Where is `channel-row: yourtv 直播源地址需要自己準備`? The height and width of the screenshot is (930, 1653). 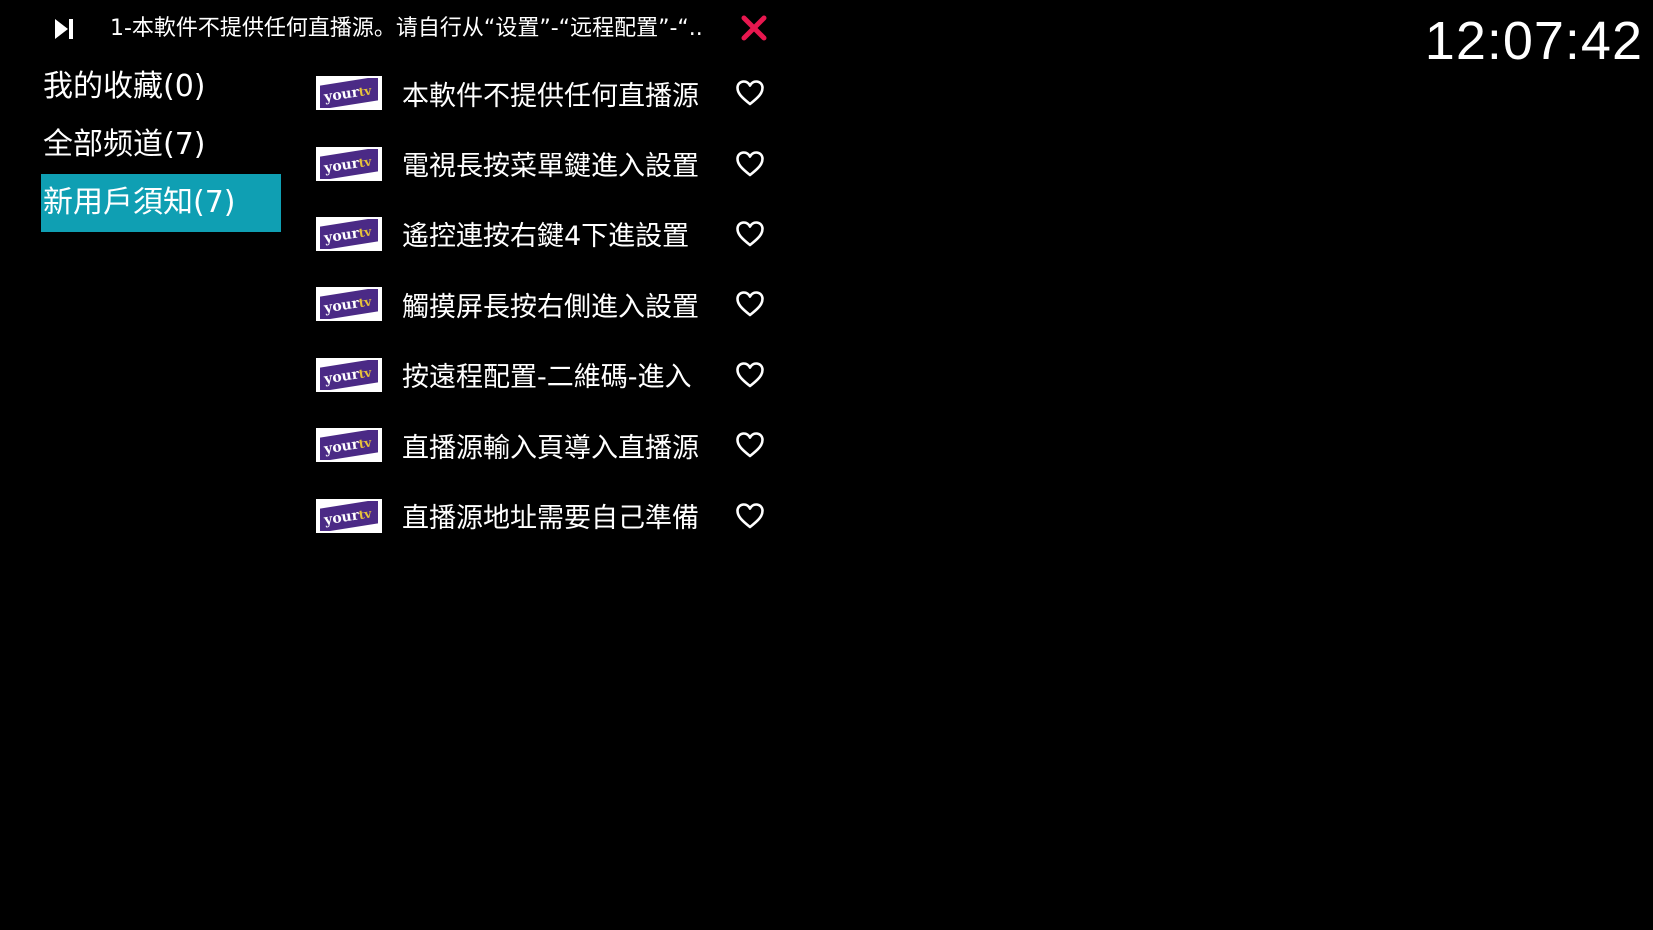
channel-row: yourtv 直播源地址需要自己準備 is located at coordinates (546, 515).